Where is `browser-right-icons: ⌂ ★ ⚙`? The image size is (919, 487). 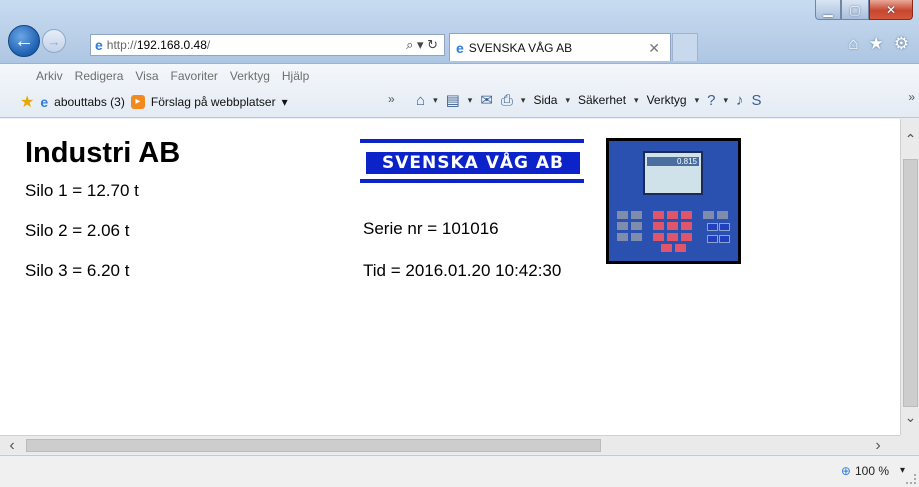
browser-right-icons: ⌂ ★ ⚙ is located at coordinates (878, 44).